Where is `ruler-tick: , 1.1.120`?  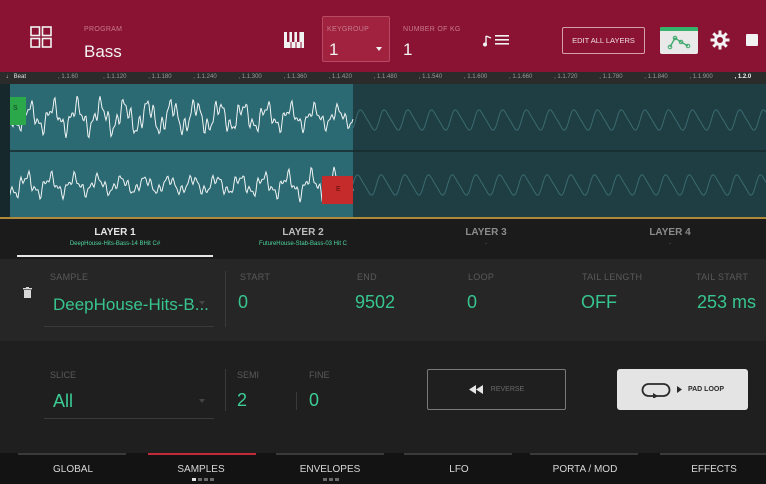
ruler-tick: , 1.1.120 is located at coordinates (115, 77).